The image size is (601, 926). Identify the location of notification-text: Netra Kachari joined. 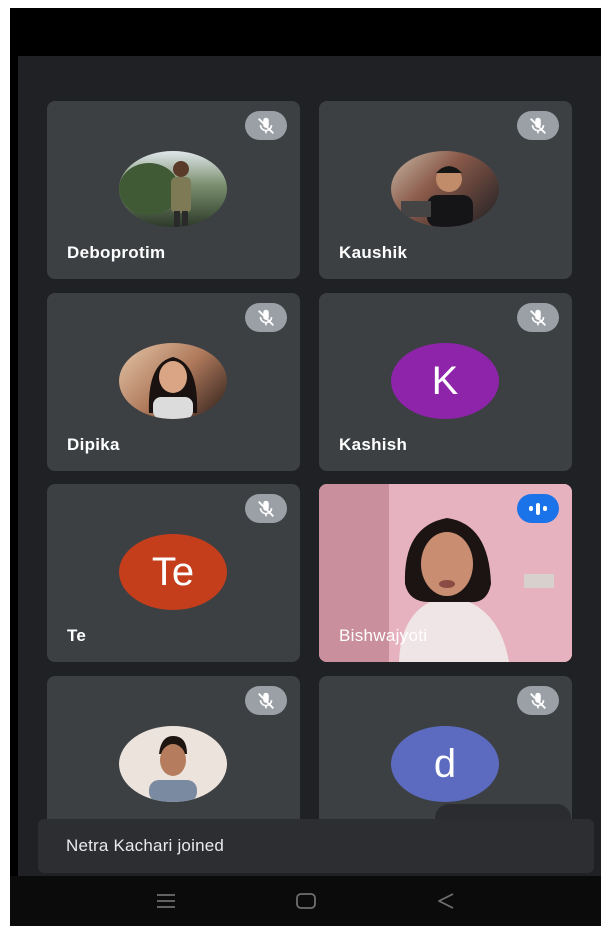
(145, 845).